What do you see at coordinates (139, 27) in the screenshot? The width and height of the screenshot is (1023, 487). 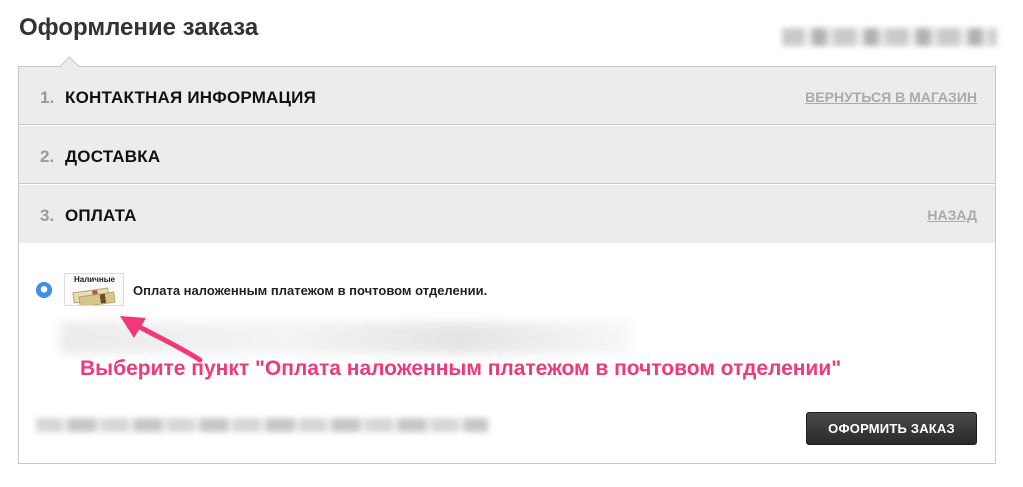 I see `page-title: Оформление заказа` at bounding box center [139, 27].